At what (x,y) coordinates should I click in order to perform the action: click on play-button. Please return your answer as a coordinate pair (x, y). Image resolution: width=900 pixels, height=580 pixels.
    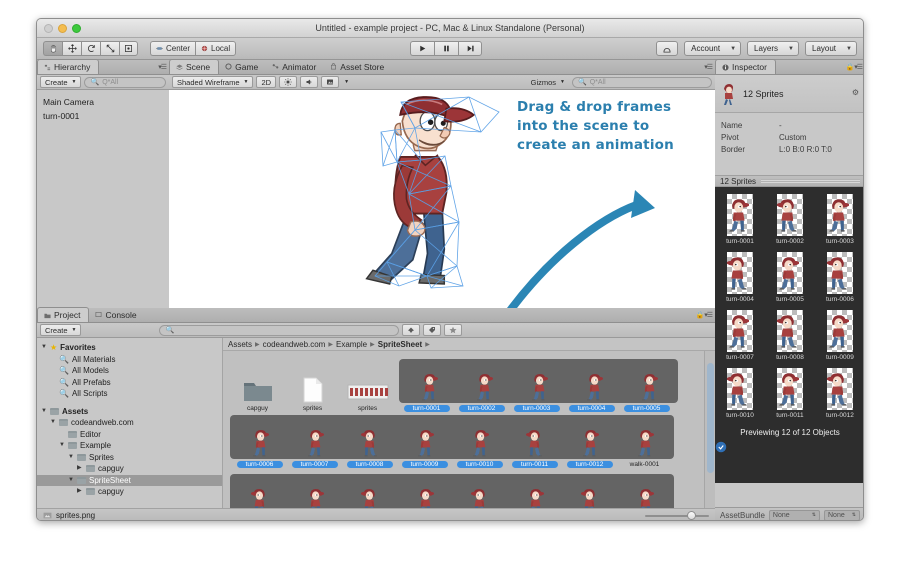
    Looking at the image, I should click on (422, 48).